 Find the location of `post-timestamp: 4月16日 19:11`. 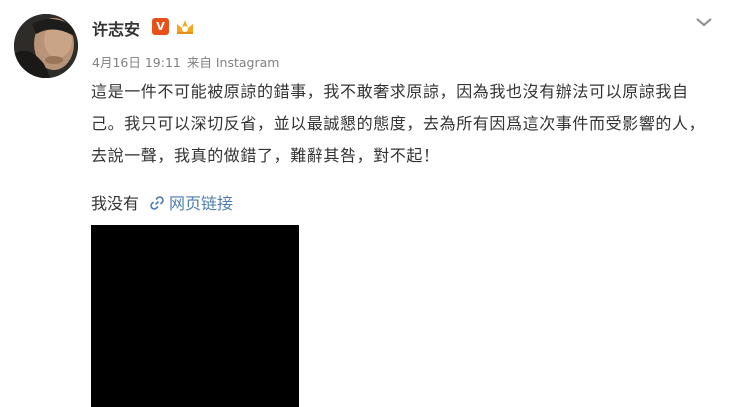

post-timestamp: 4月16日 19:11 is located at coordinates (136, 62).